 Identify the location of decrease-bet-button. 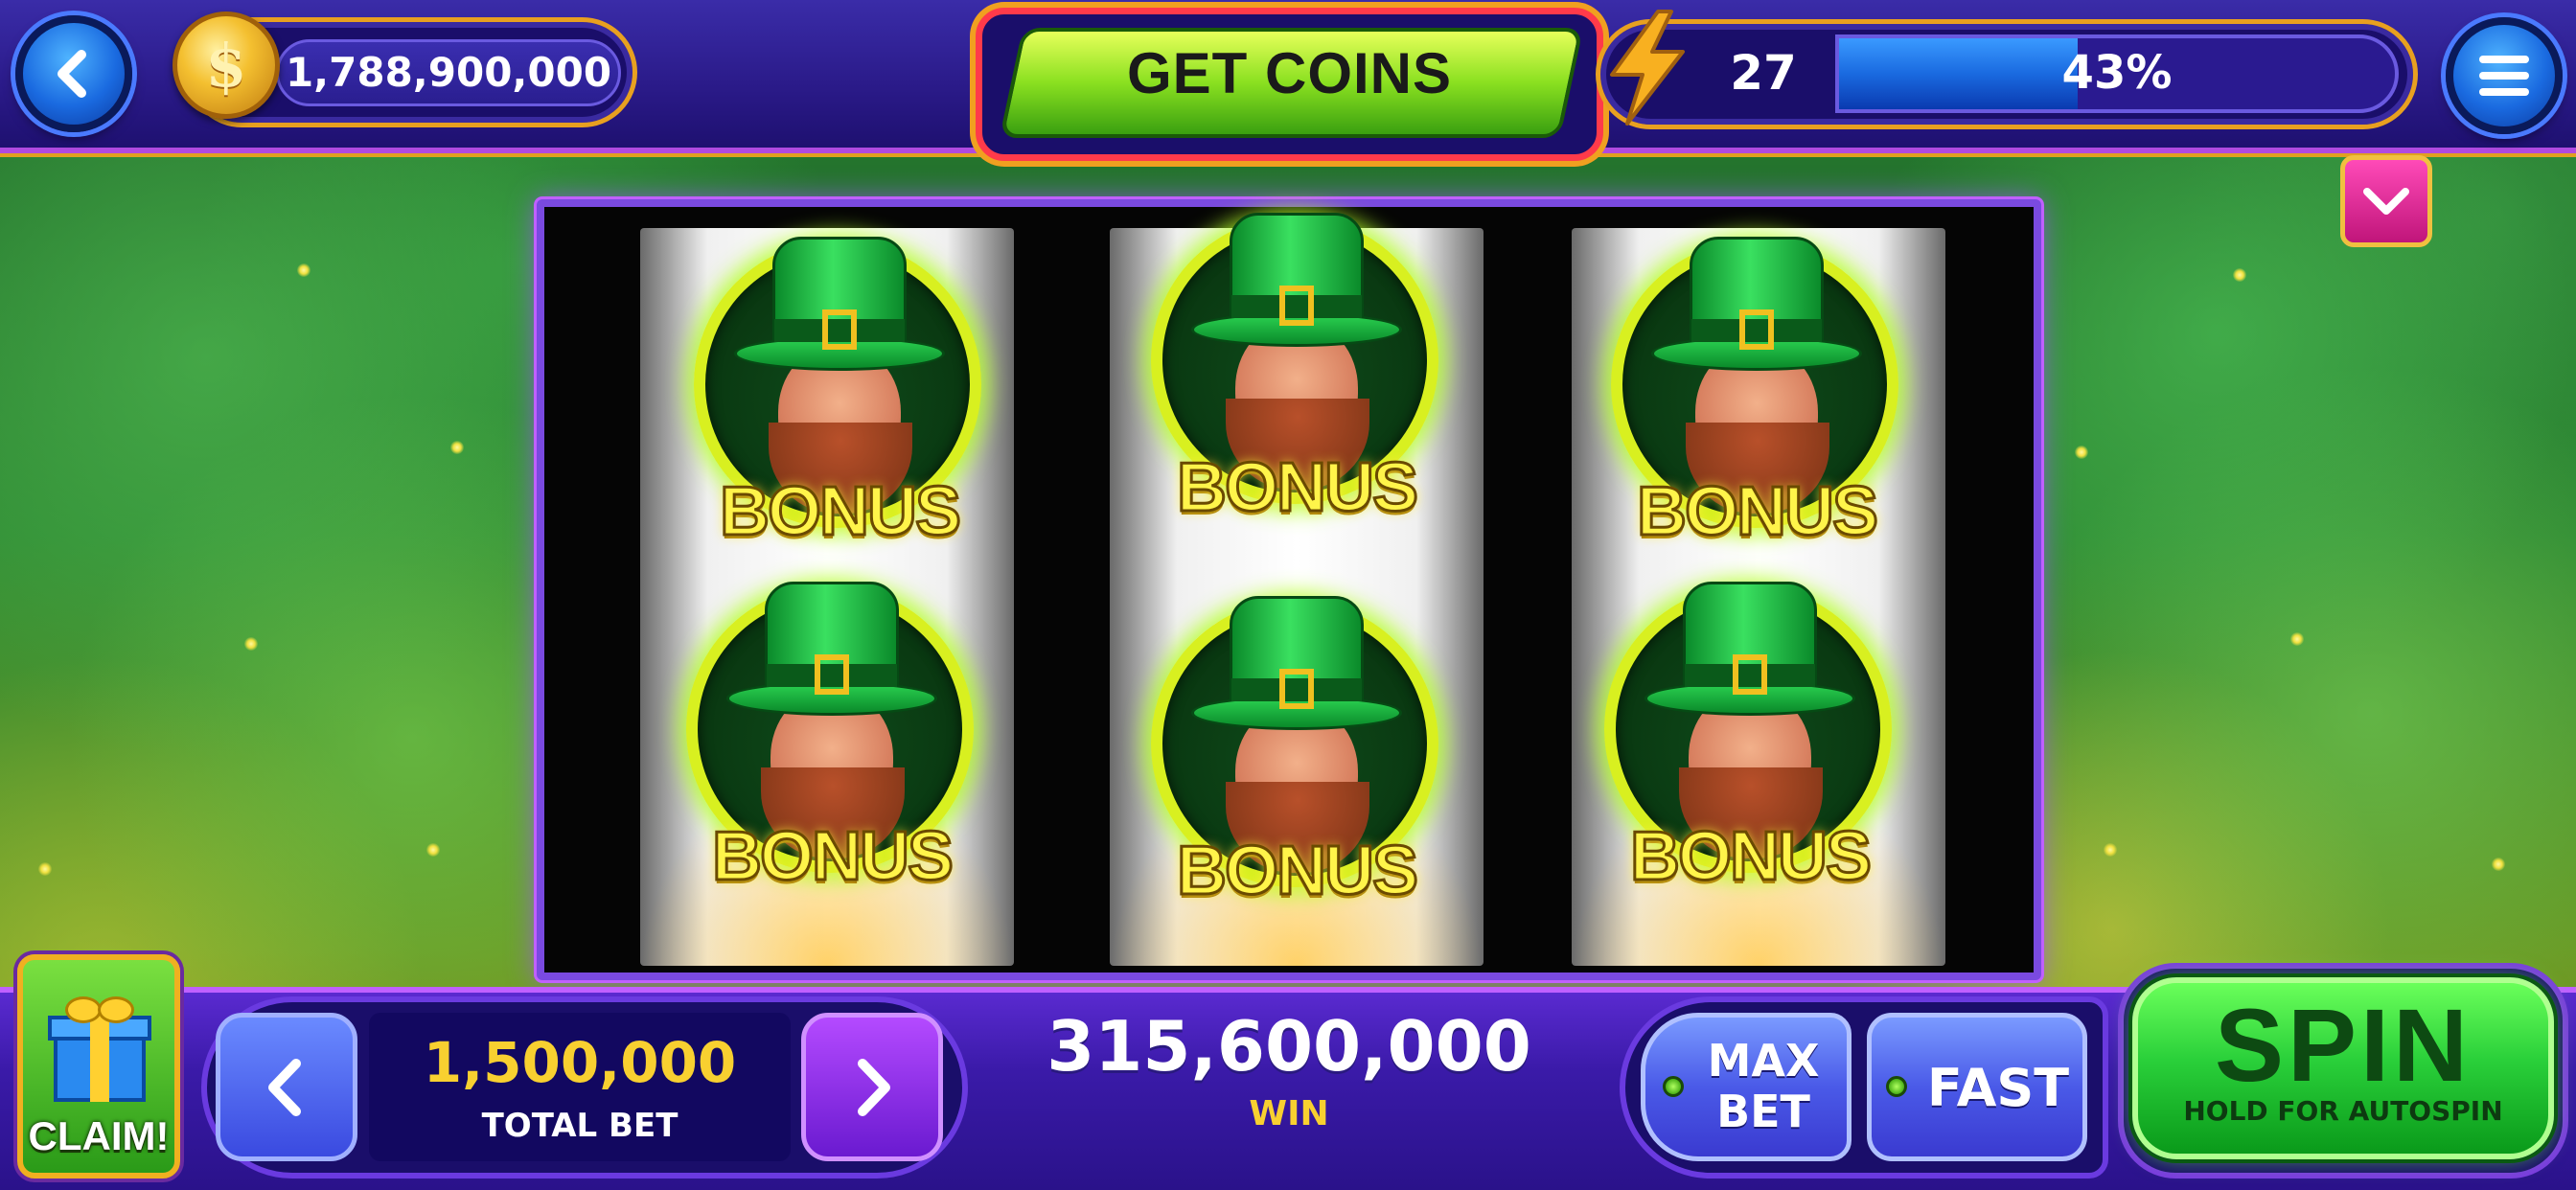
(286, 1087).